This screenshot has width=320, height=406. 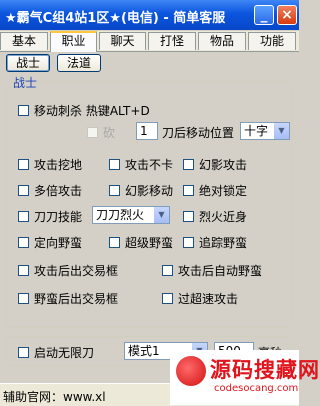 What do you see at coordinates (222, 41) in the screenshot?
I see `tab-items: 物品` at bounding box center [222, 41].